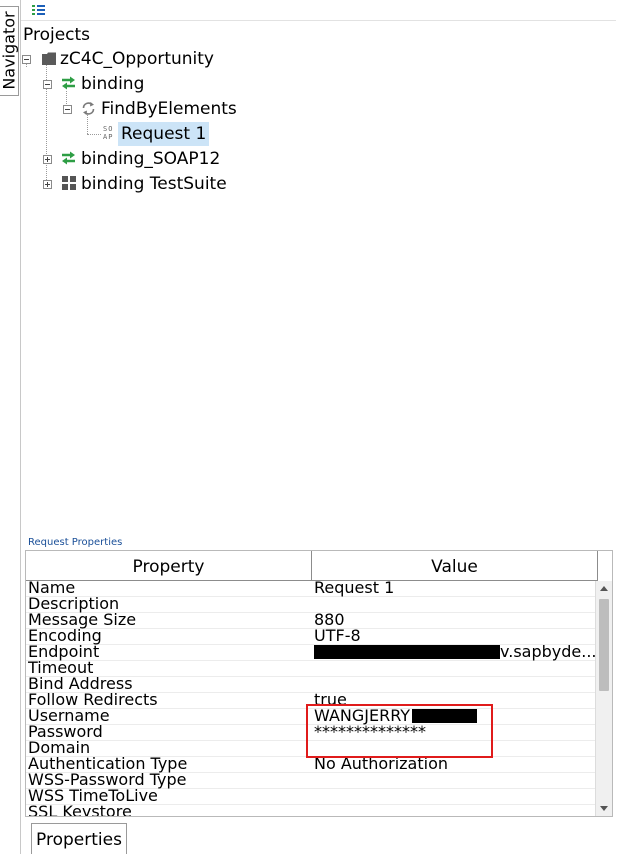  I want to click on scrollbar-thumb, so click(604, 645).